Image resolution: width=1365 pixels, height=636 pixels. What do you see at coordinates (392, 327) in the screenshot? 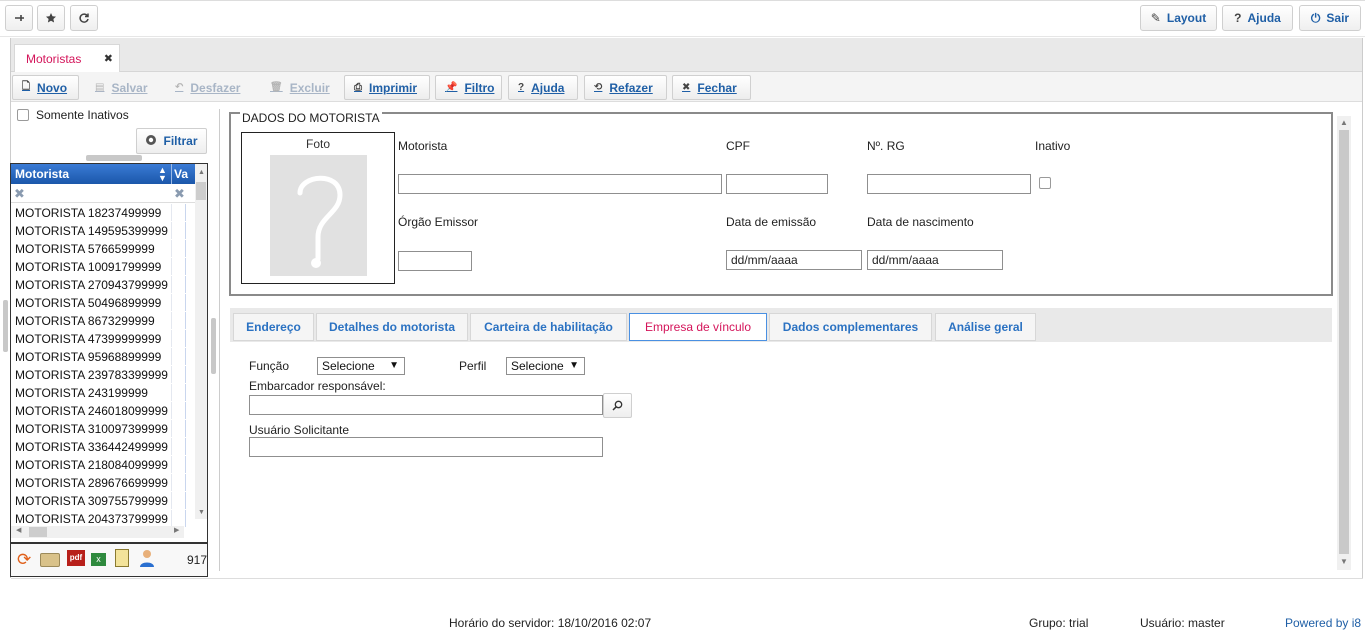
I see `tab-detalhes-motorista: Detalhes do motorista` at bounding box center [392, 327].